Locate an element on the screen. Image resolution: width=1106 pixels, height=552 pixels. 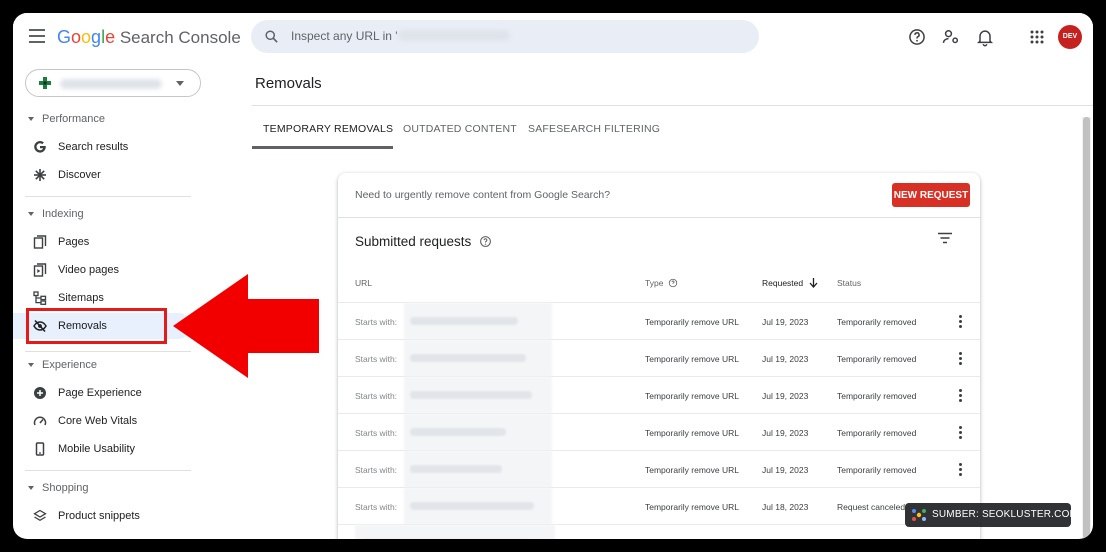
sidebar-item-discover: Discover is located at coordinates (102, 175).